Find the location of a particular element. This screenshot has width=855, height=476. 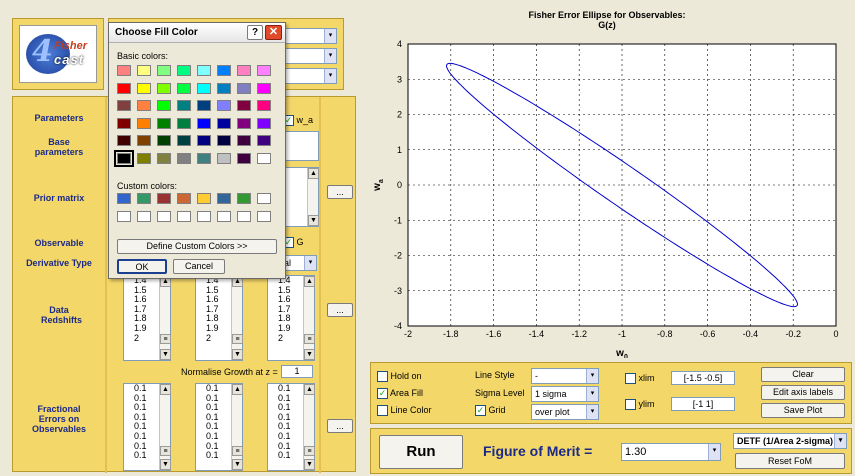

line-color-checkbox: Line Color is located at coordinates (404, 411).